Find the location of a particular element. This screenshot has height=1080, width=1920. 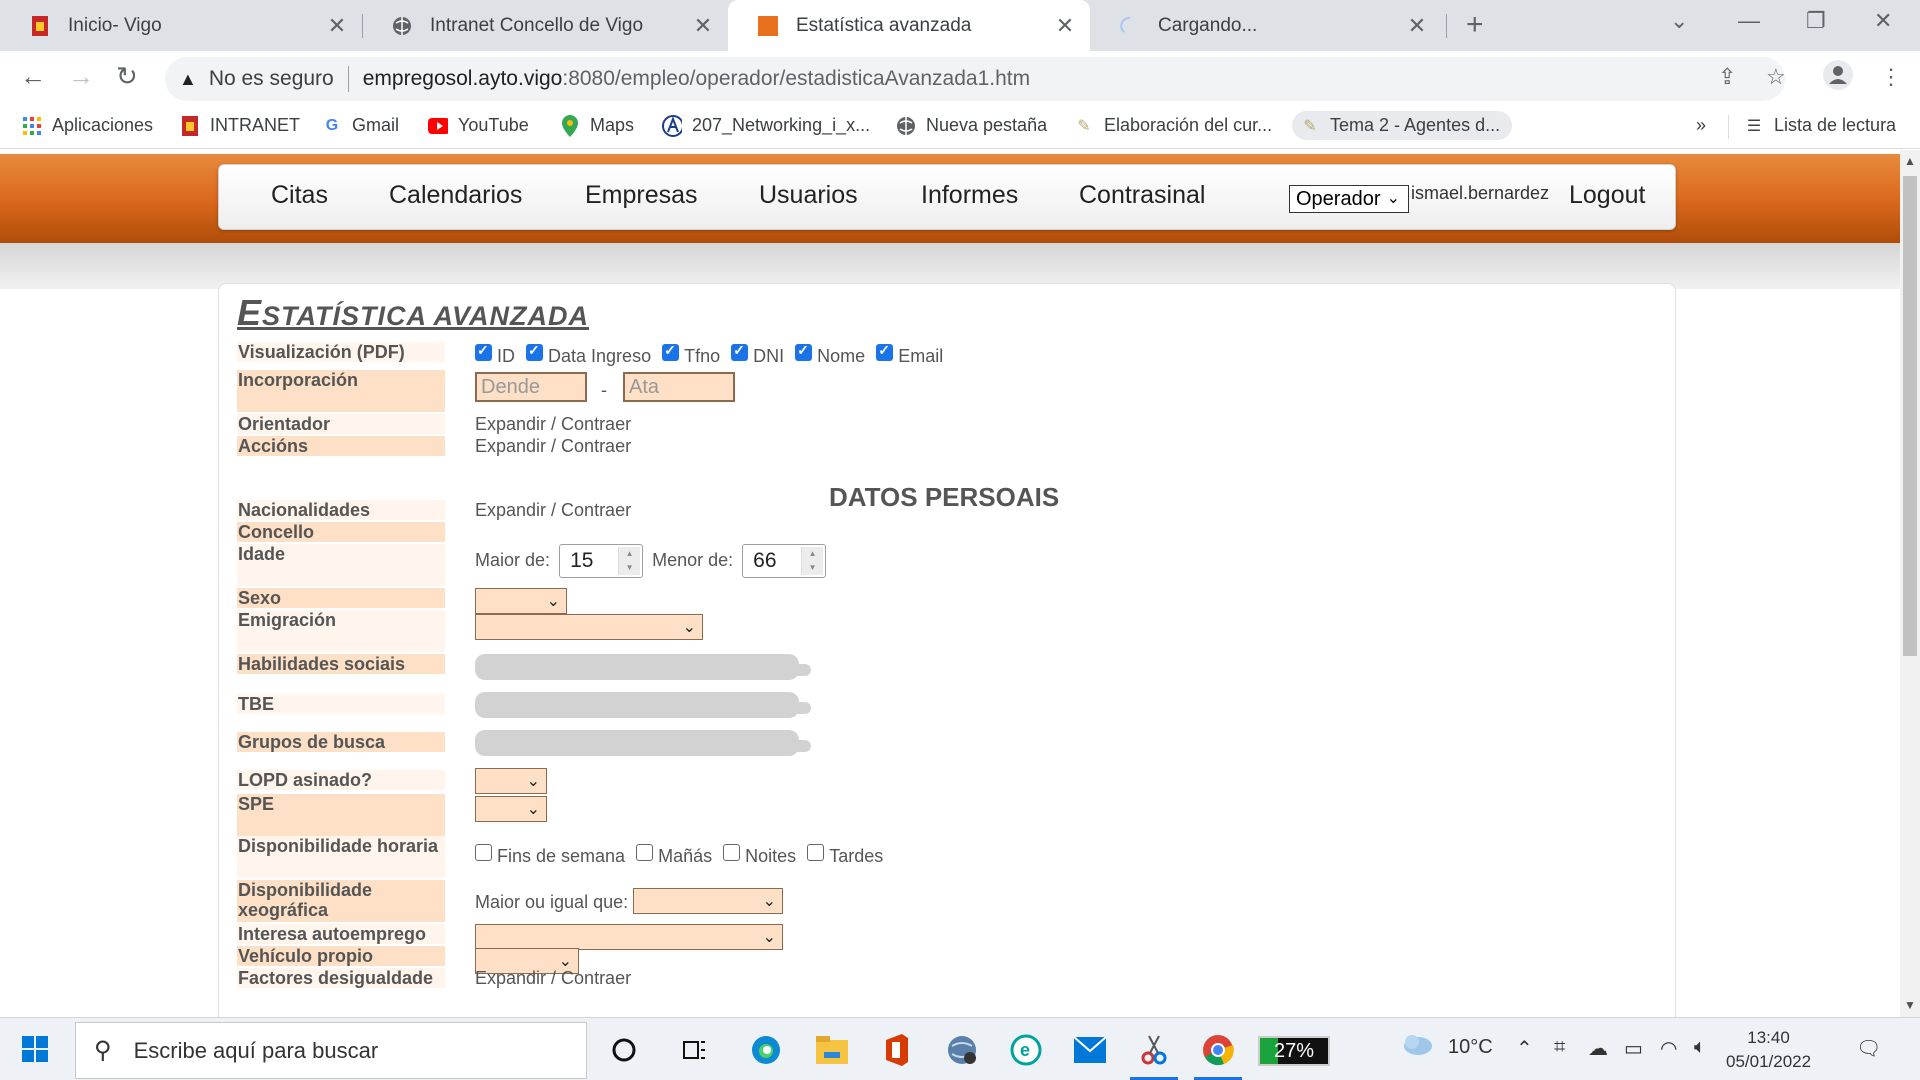

checkbox-email: Email is located at coordinates (909, 354).